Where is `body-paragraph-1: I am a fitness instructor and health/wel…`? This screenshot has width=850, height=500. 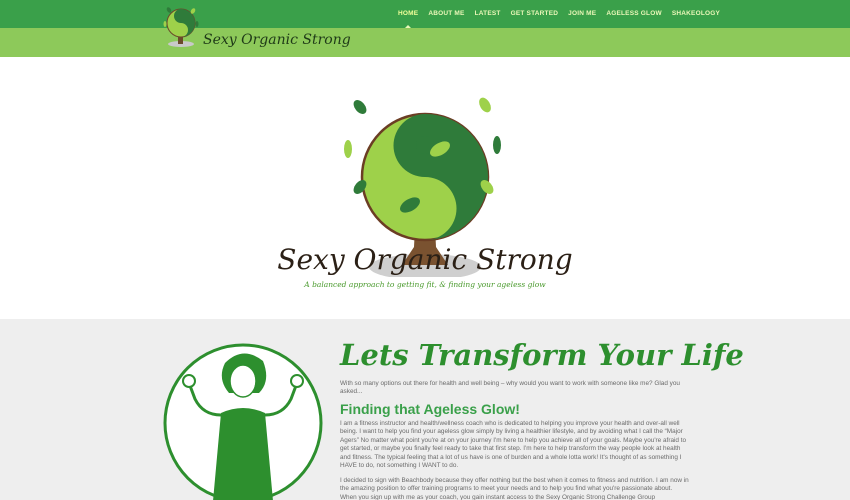 body-paragraph-1: I am a fitness instructor and health/wel… is located at coordinates (513, 445).